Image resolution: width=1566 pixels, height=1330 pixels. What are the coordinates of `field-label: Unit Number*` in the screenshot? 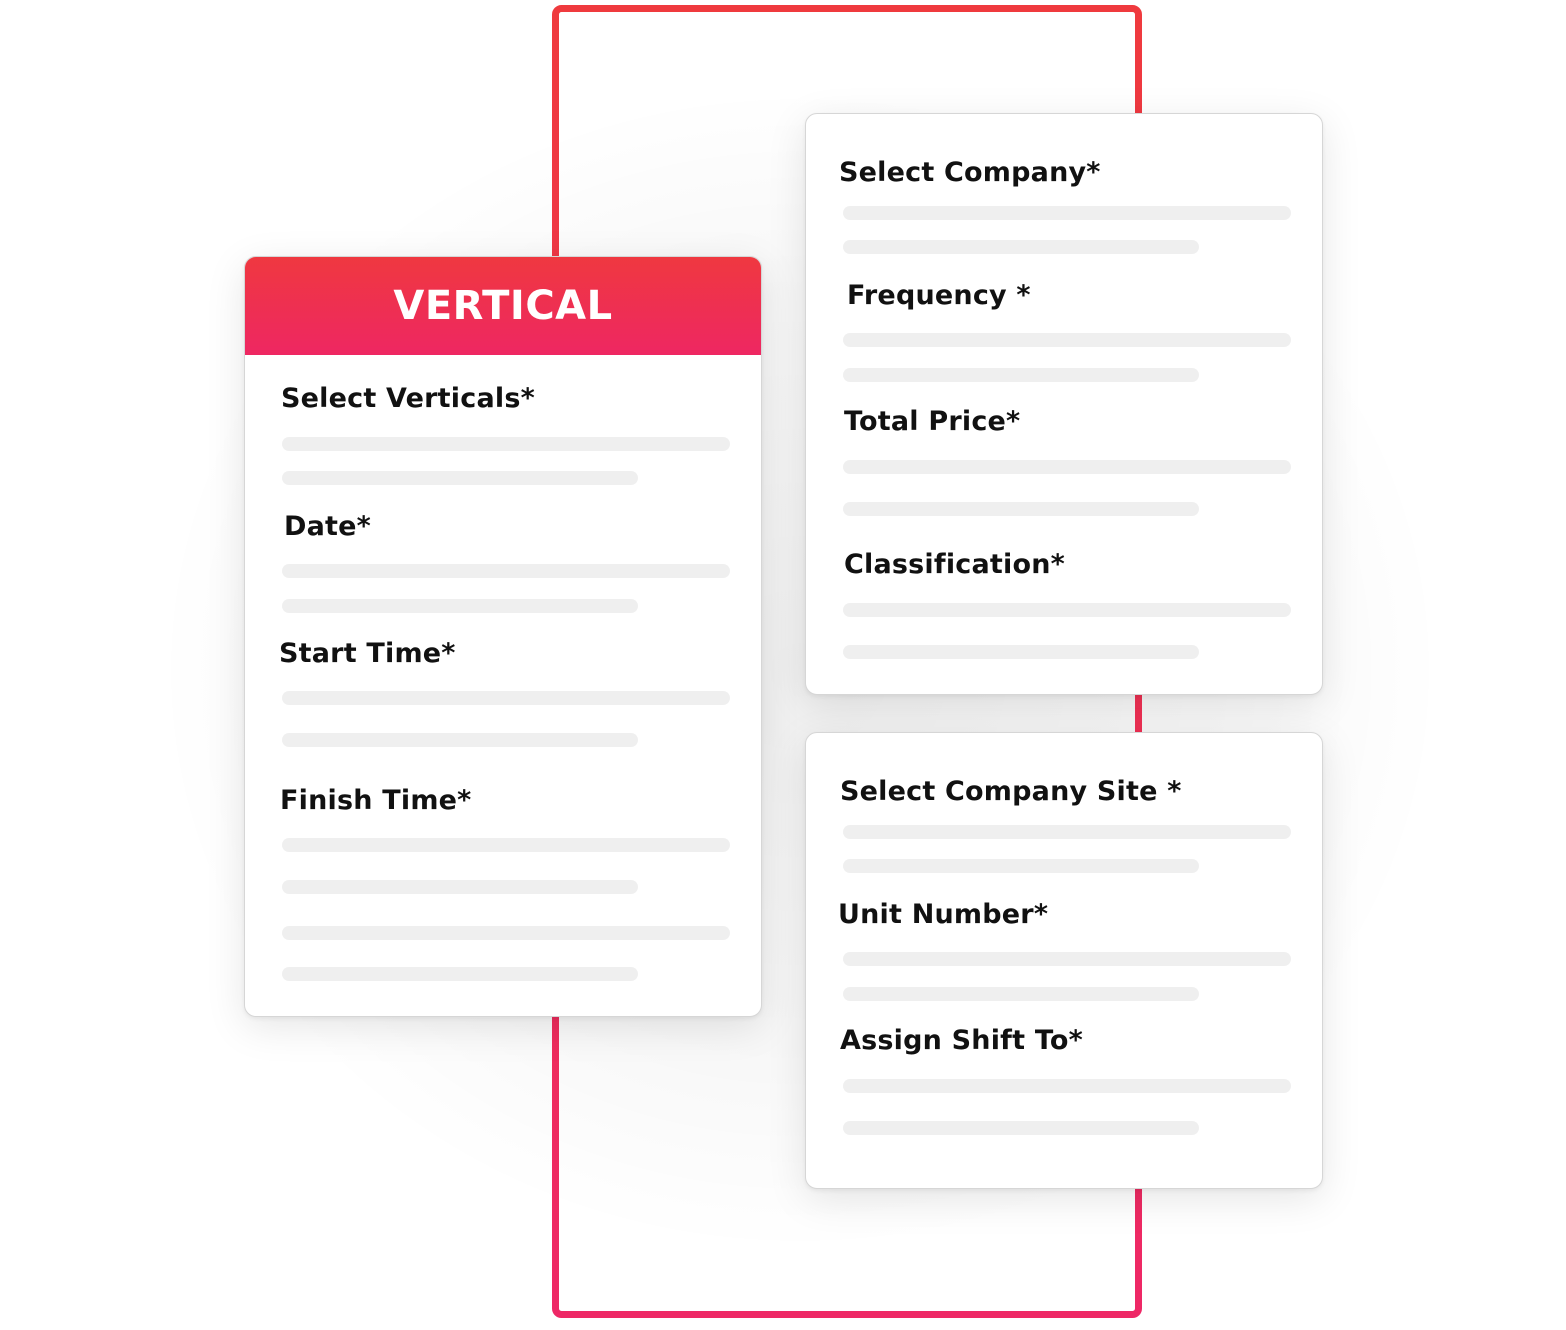 It's located at (943, 914).